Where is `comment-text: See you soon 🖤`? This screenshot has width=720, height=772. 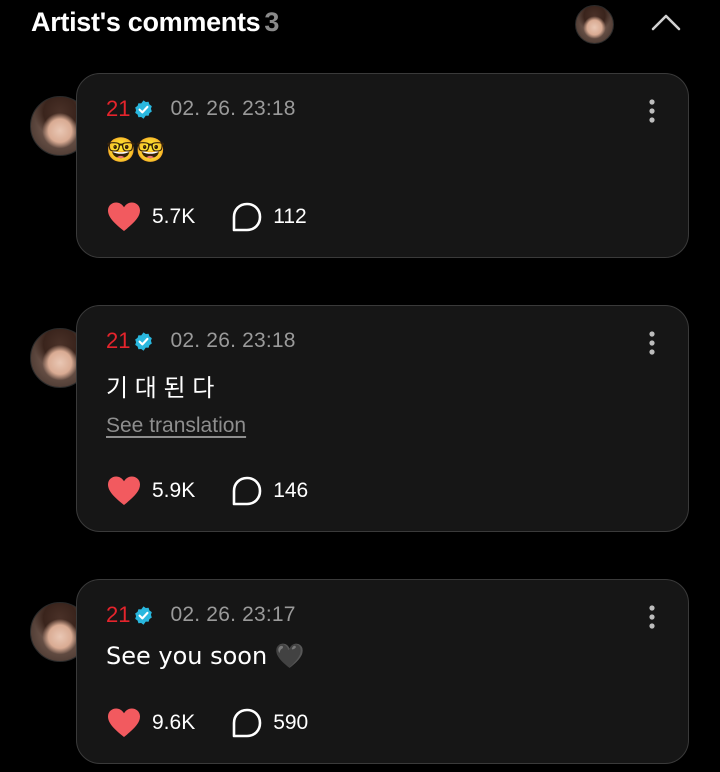
comment-text: See you soon 🖤 is located at coordinates (205, 656).